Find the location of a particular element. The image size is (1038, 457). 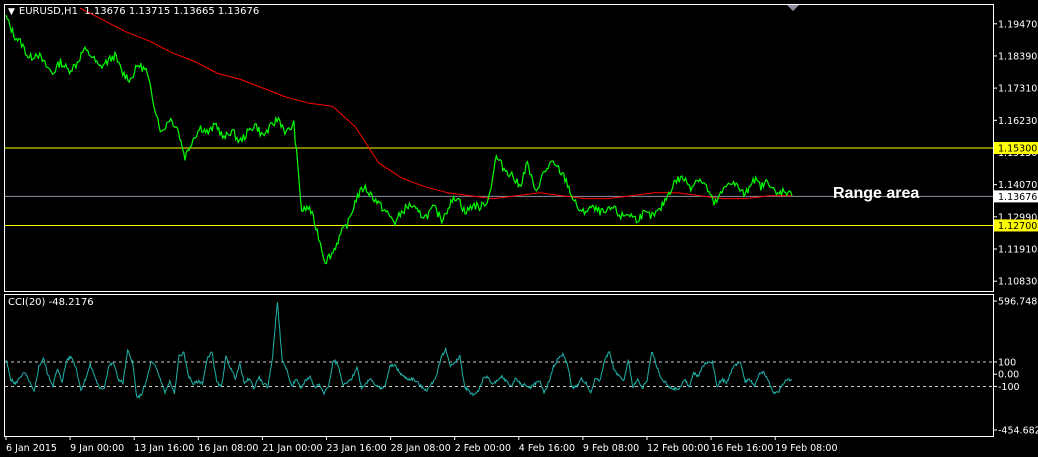

cci-tick-label: 0.00 is located at coordinates (1008, 375).